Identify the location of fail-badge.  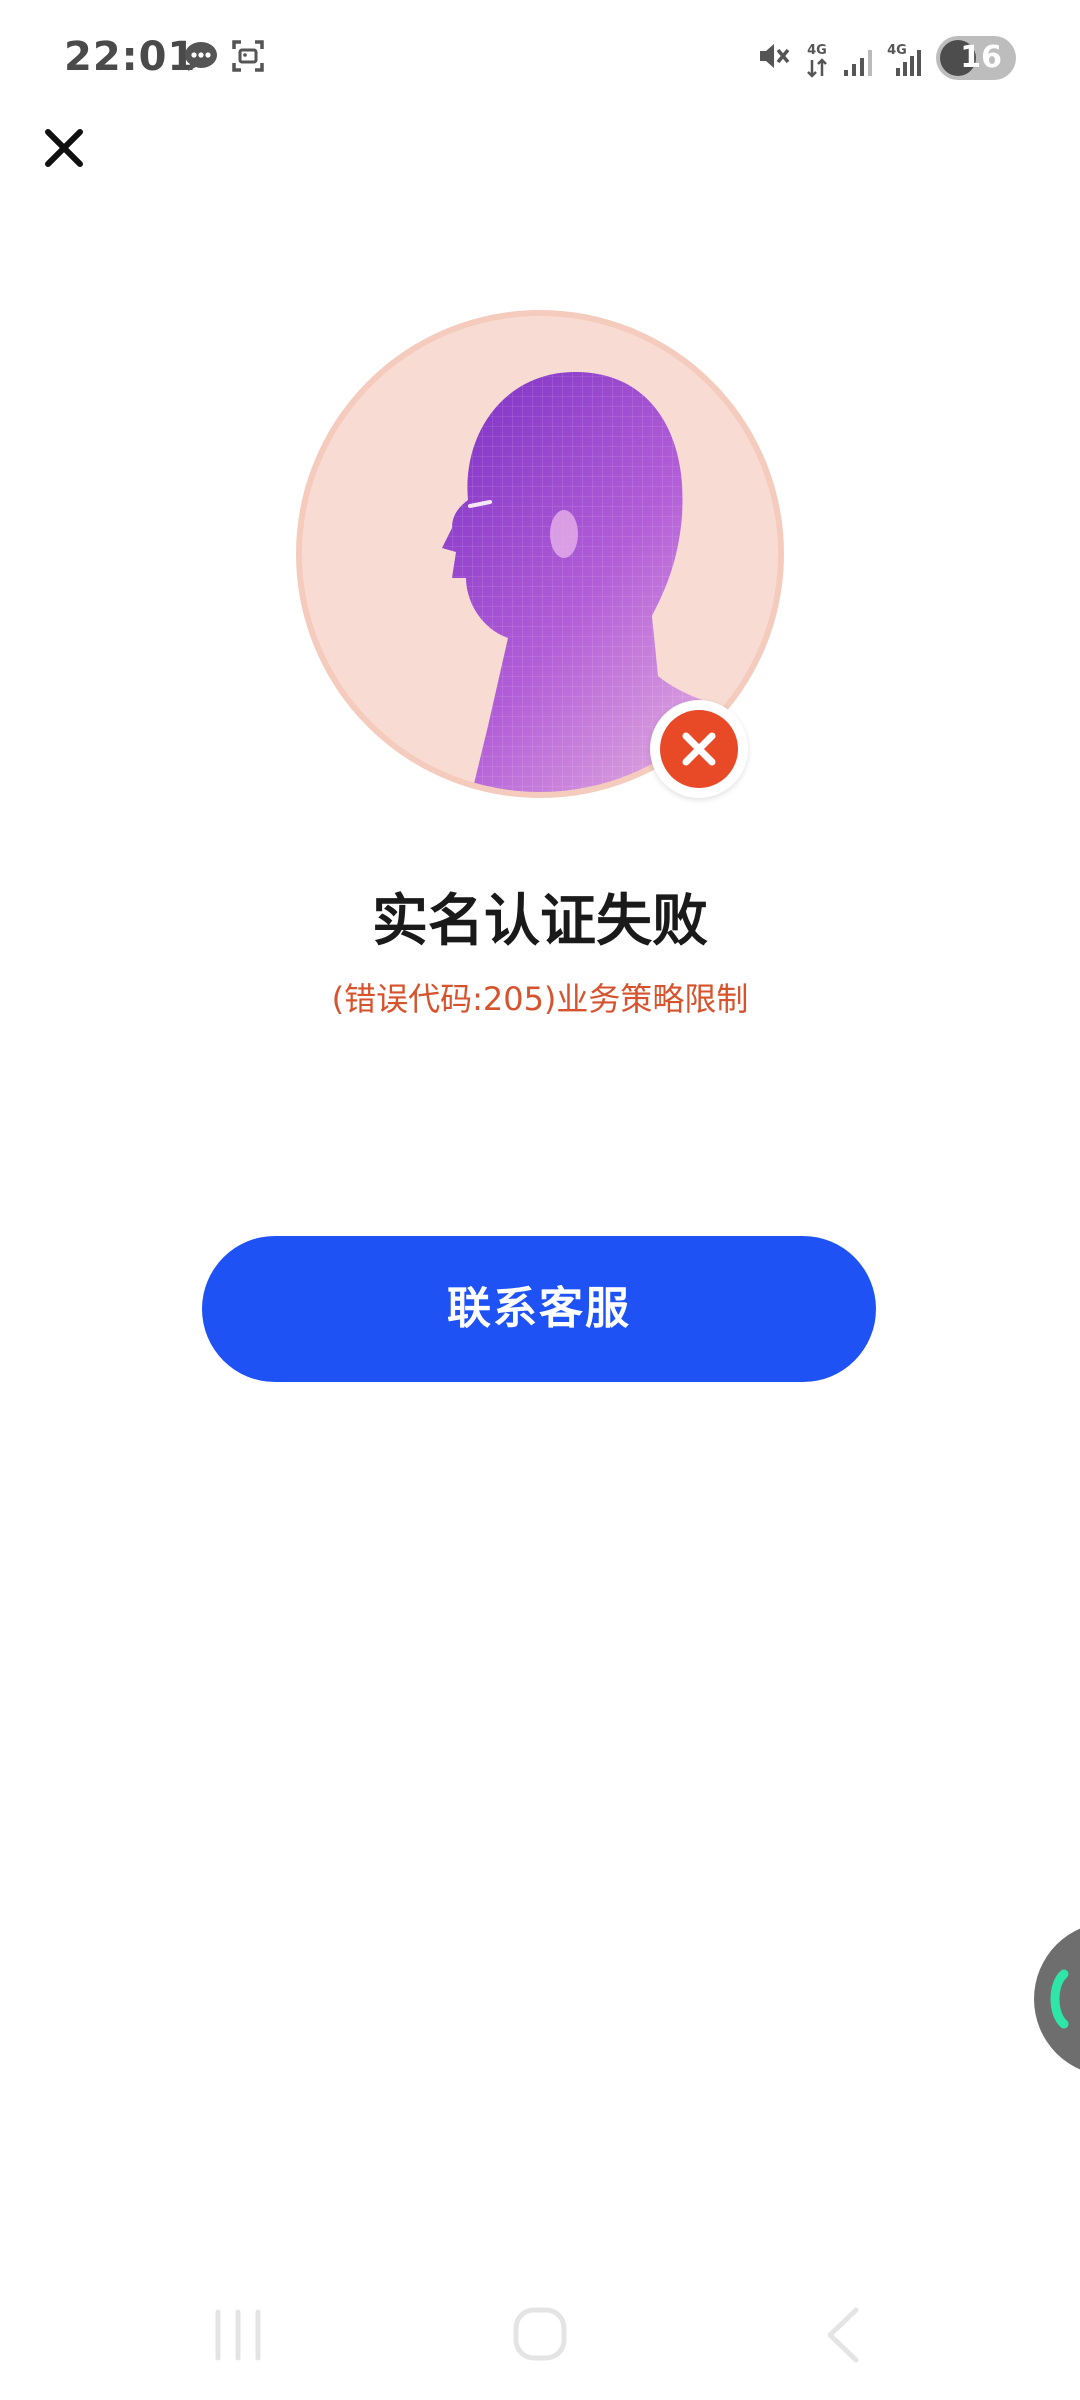
(699, 749).